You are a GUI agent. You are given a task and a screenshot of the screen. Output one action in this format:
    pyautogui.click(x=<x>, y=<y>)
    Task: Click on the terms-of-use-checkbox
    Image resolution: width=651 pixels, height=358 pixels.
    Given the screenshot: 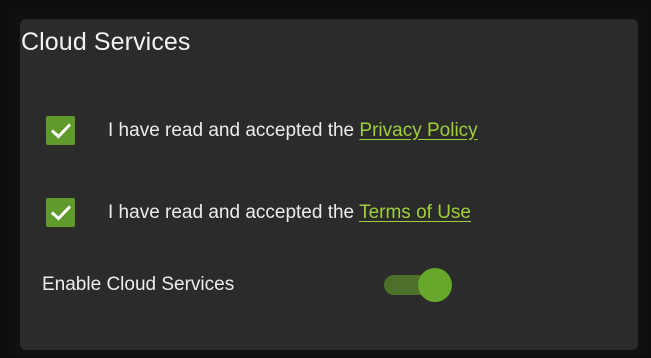 What is the action you would take?
    pyautogui.click(x=60, y=212)
    